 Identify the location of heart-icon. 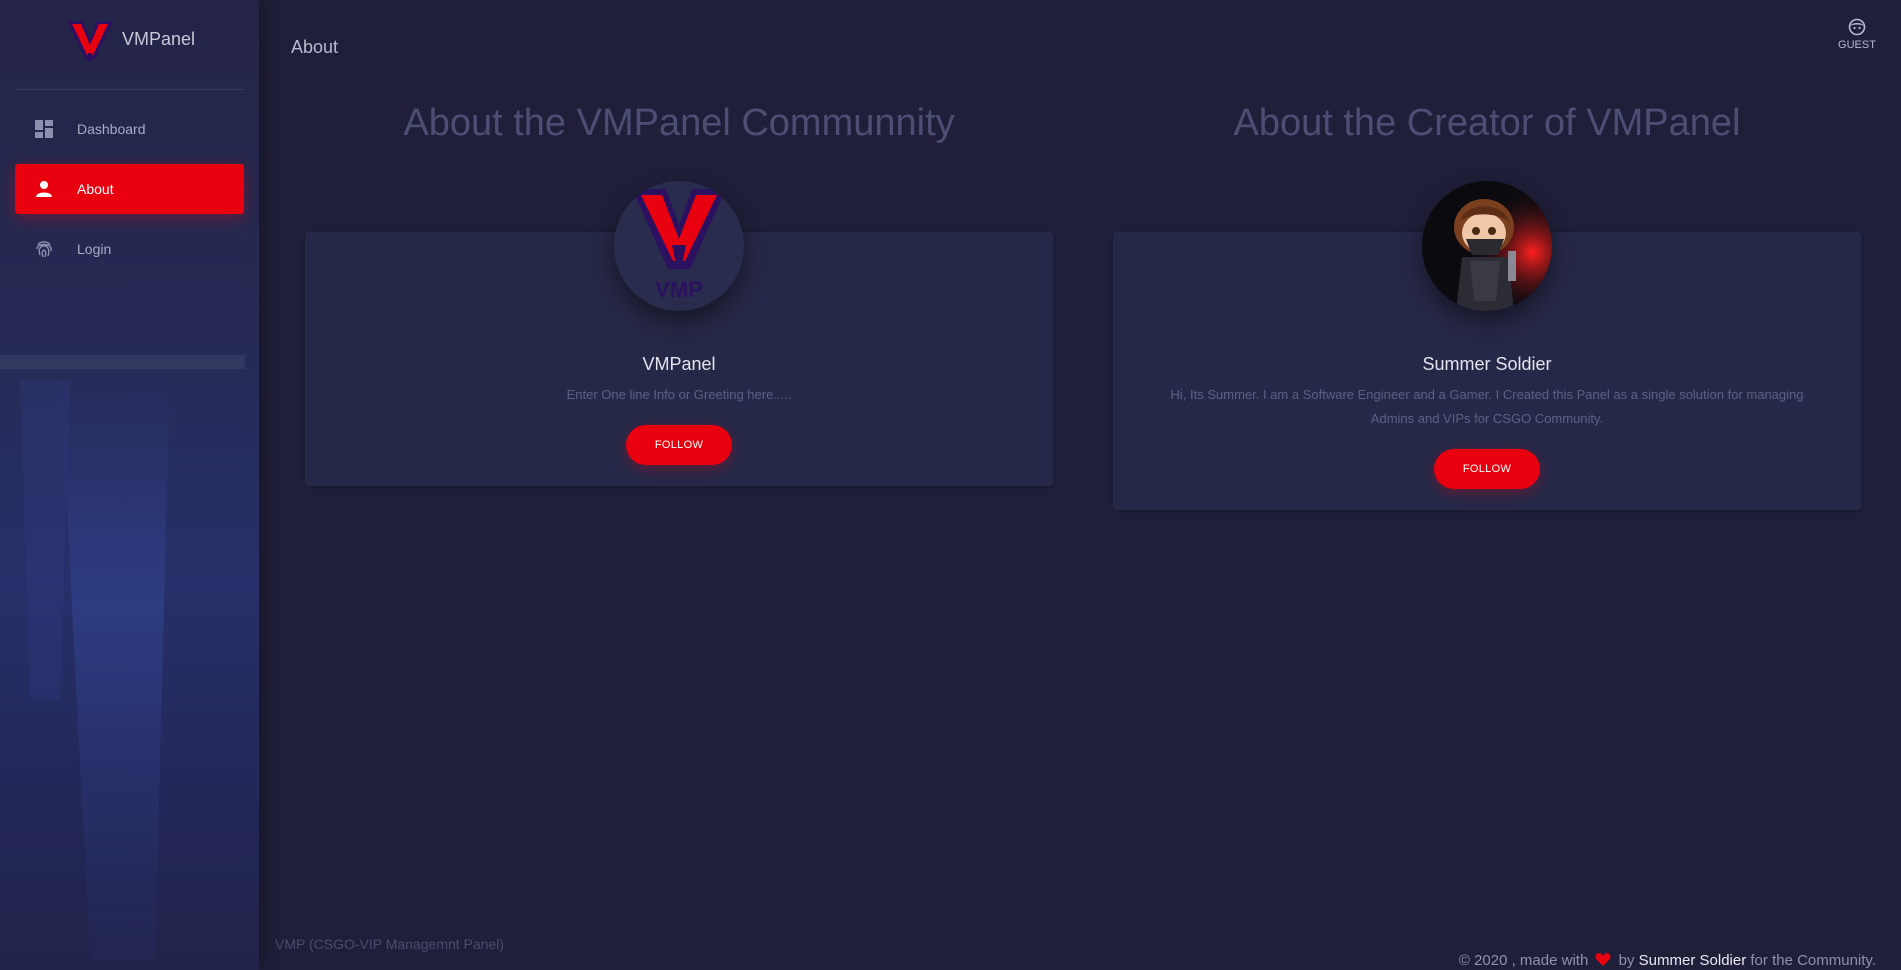
(1603, 959).